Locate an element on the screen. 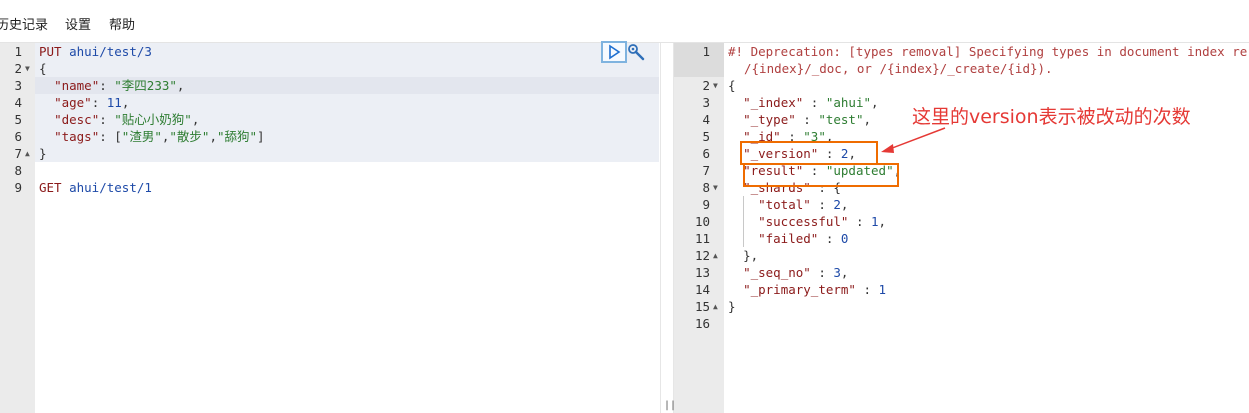  result-highlight-box is located at coordinates (821, 175).